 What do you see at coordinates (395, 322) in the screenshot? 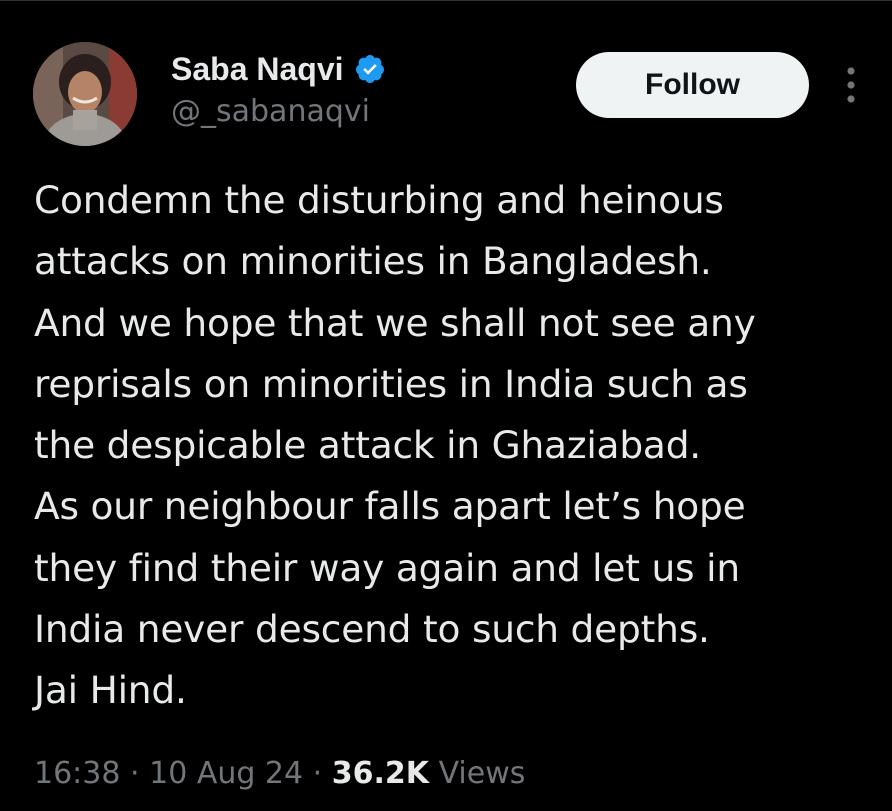
I see `tweet-text-line: And we hope that we shall not see any` at bounding box center [395, 322].